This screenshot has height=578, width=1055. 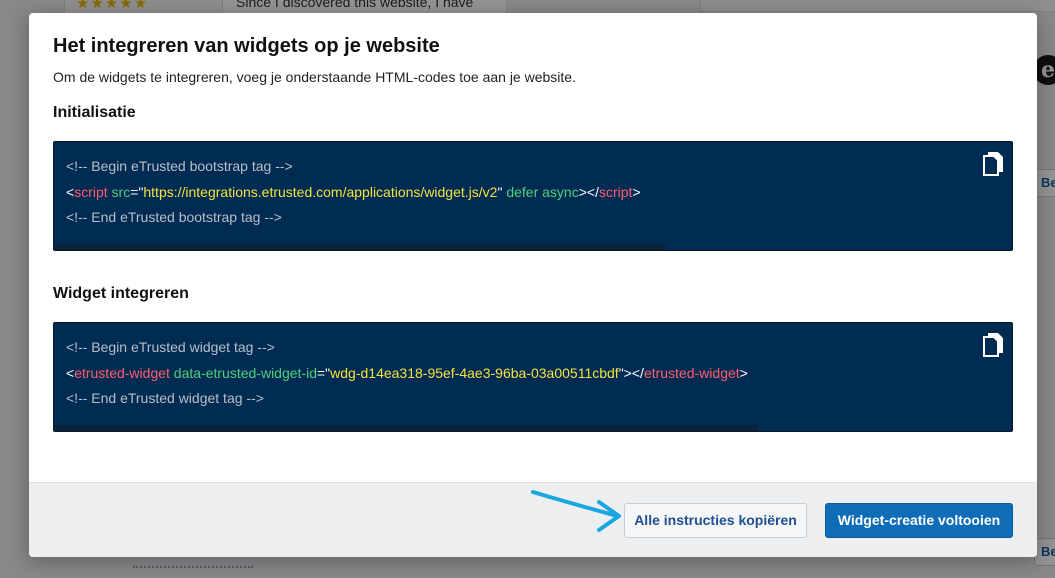 What do you see at coordinates (321, 372) in the screenshot?
I see `code-punct: =` at bounding box center [321, 372].